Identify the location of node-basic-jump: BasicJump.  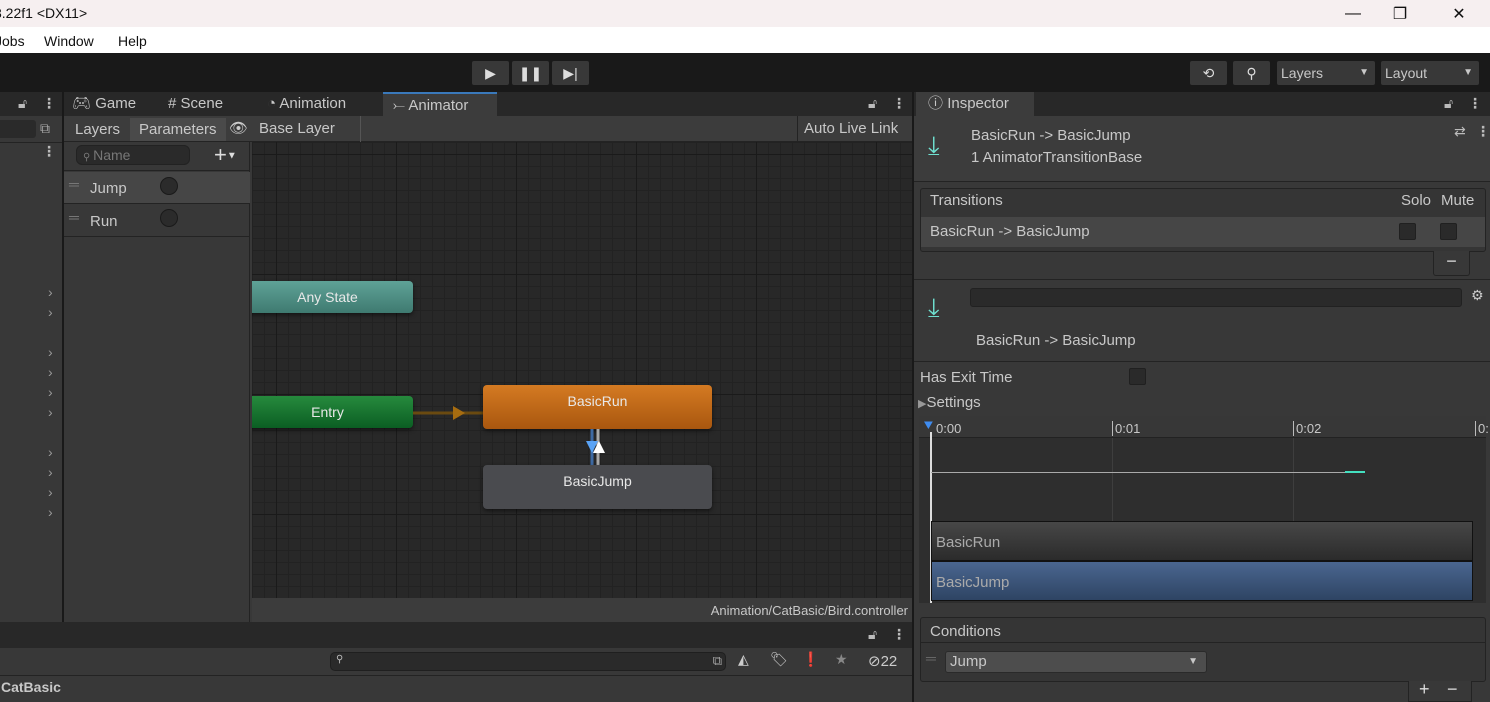
(597, 487).